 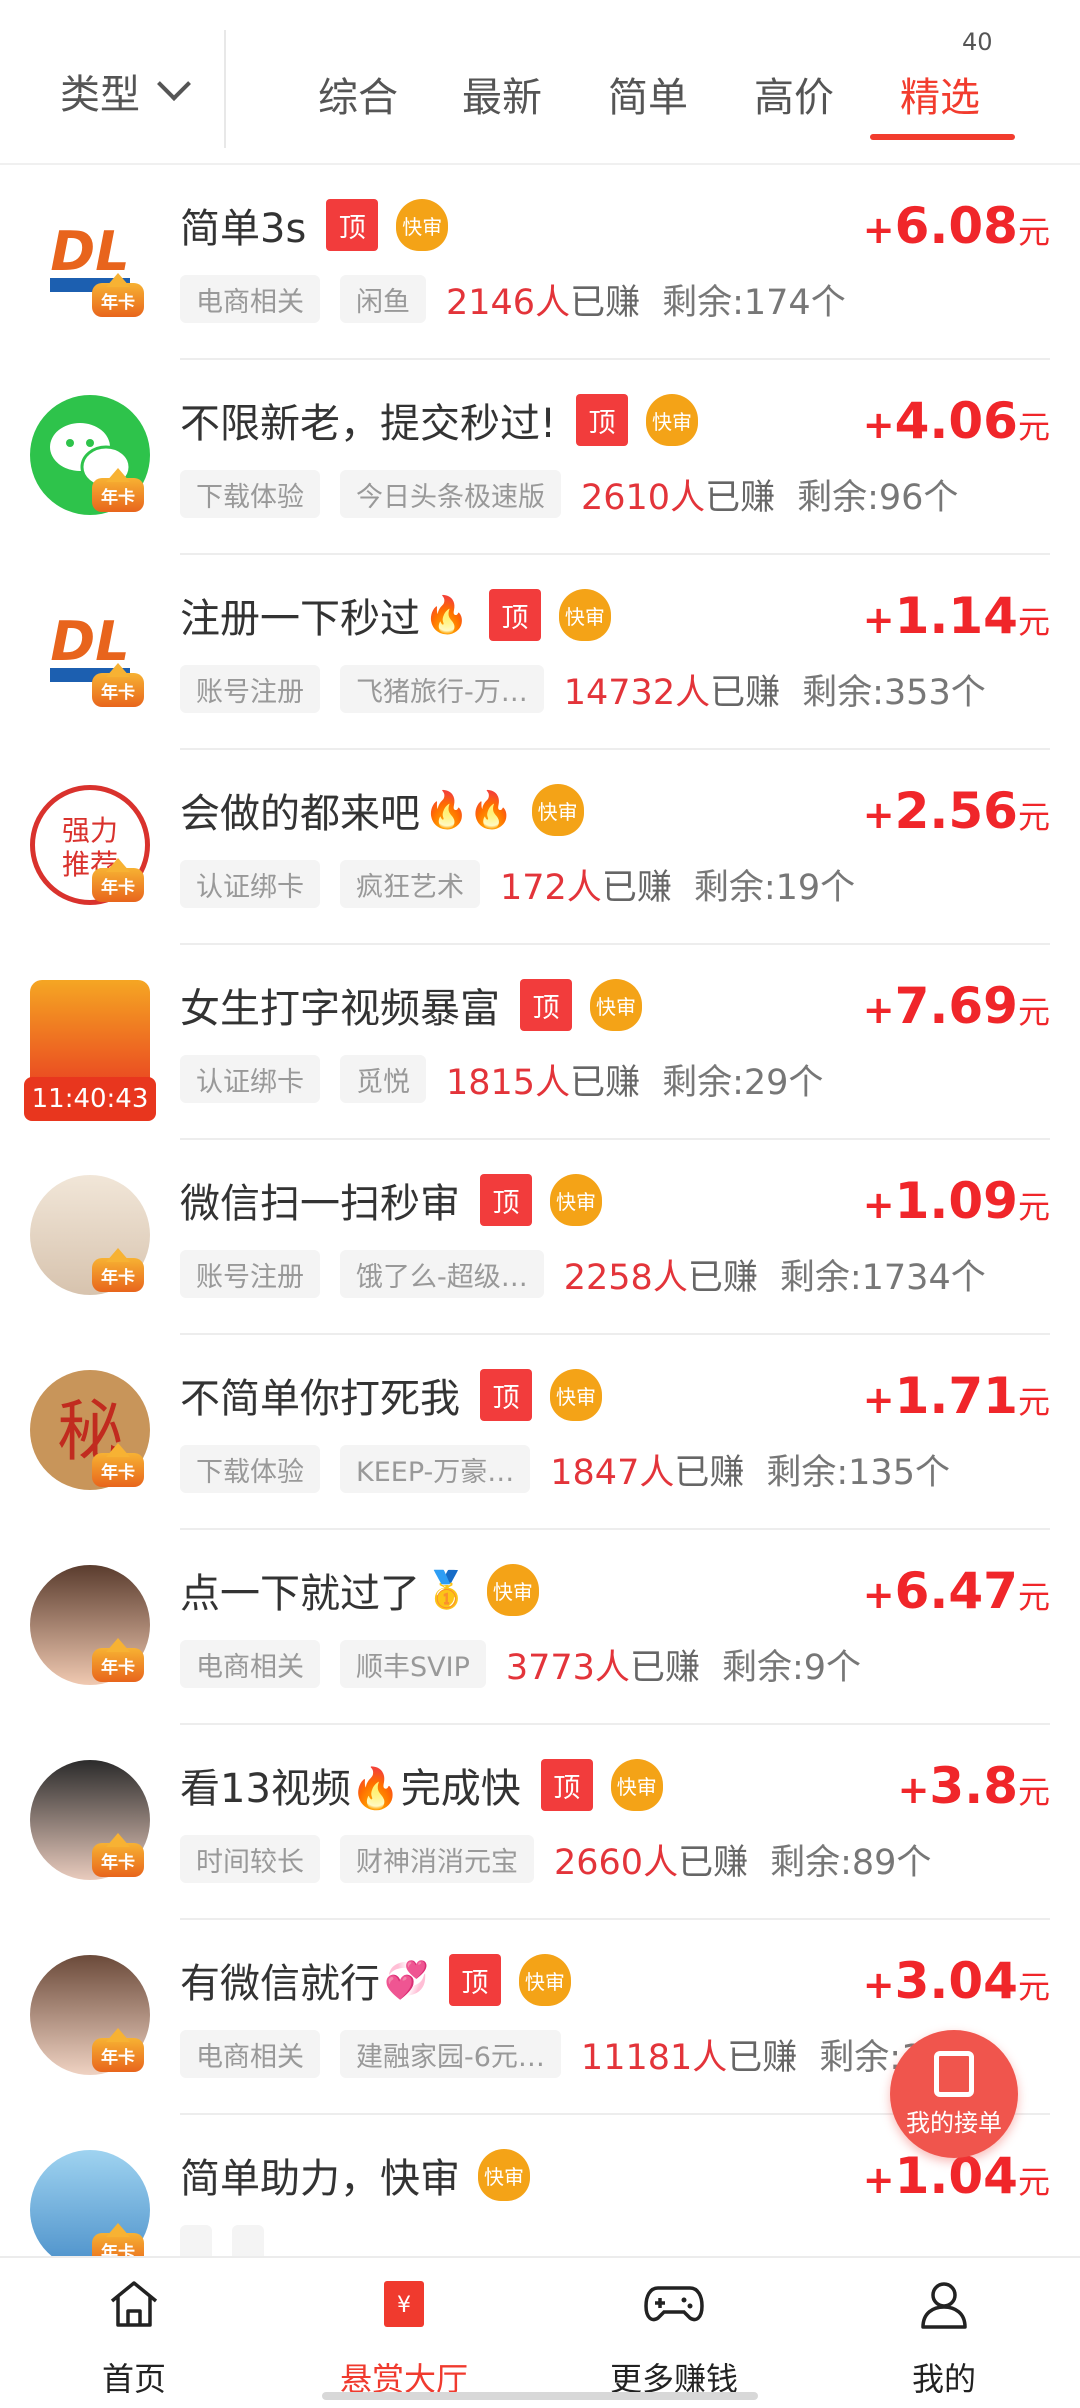 What do you see at coordinates (508, 302) in the screenshot?
I see `earned-count: 2146人` at bounding box center [508, 302].